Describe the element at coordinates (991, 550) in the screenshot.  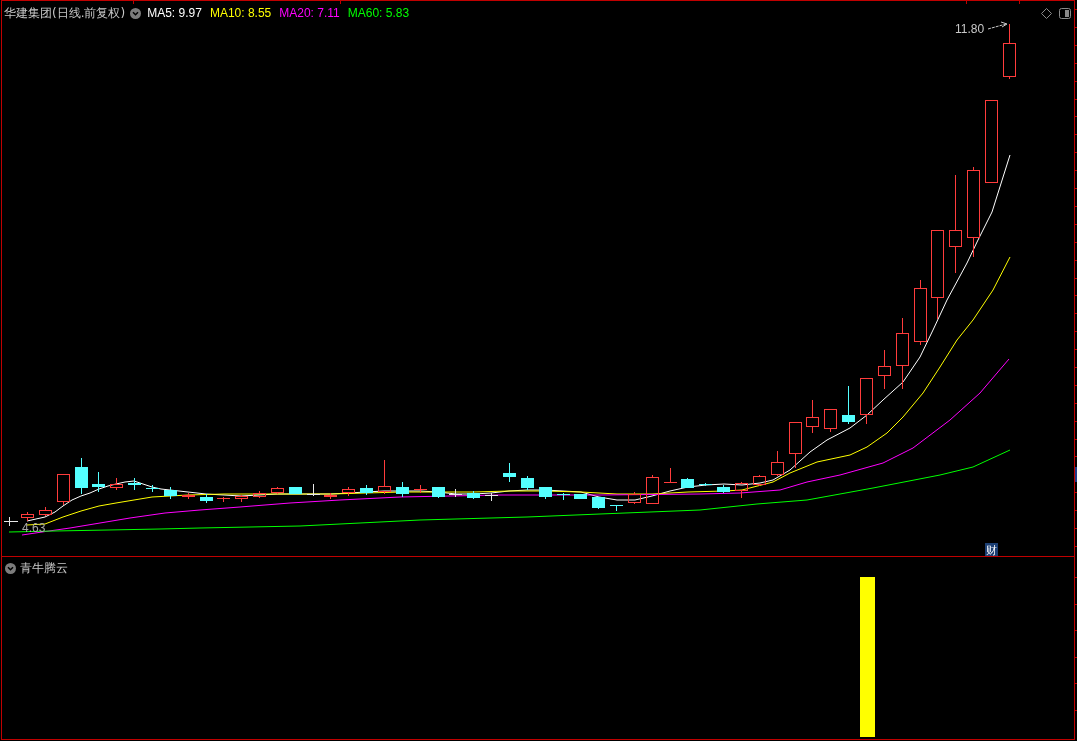
I see `finance-badge: 财` at that location.